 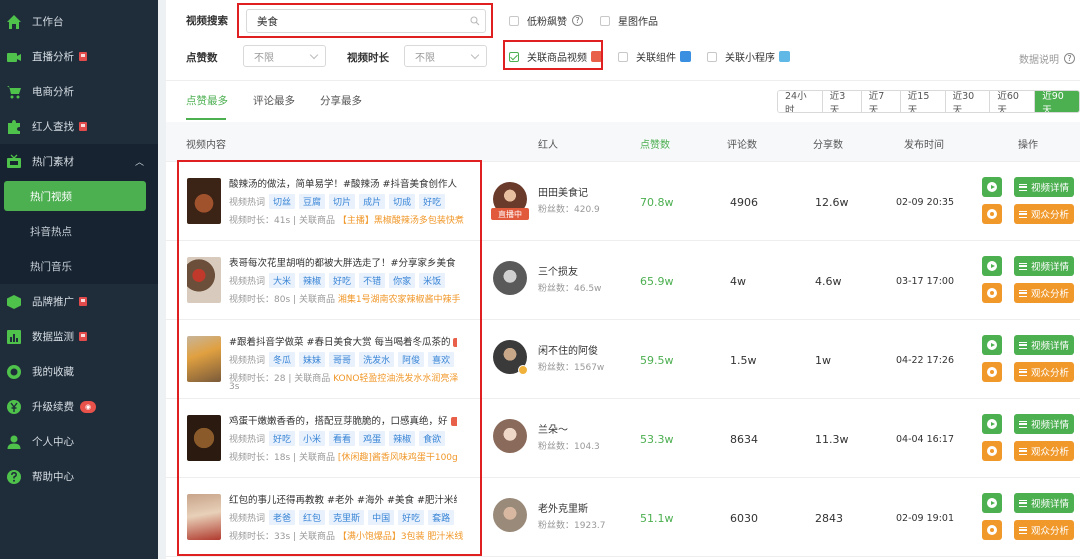 I want to click on question-icon: ?, so click(x=577, y=20).